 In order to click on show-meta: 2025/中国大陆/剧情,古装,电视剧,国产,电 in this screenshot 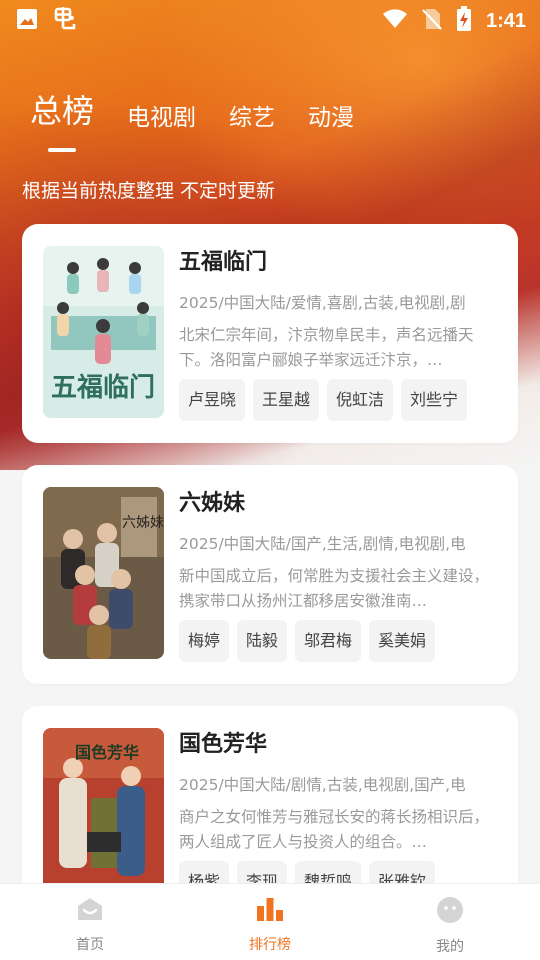, I will do `click(322, 785)`.